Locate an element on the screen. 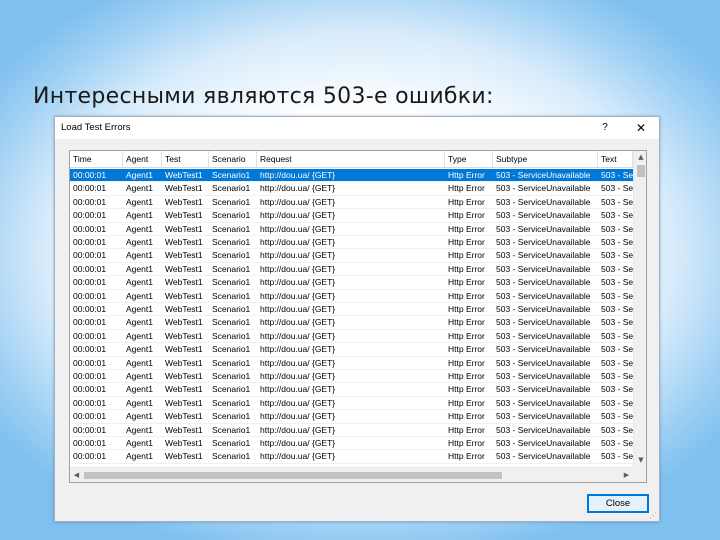 Image resolution: width=720 pixels, height=540 pixels. column-header-request: Request is located at coordinates (351, 159).